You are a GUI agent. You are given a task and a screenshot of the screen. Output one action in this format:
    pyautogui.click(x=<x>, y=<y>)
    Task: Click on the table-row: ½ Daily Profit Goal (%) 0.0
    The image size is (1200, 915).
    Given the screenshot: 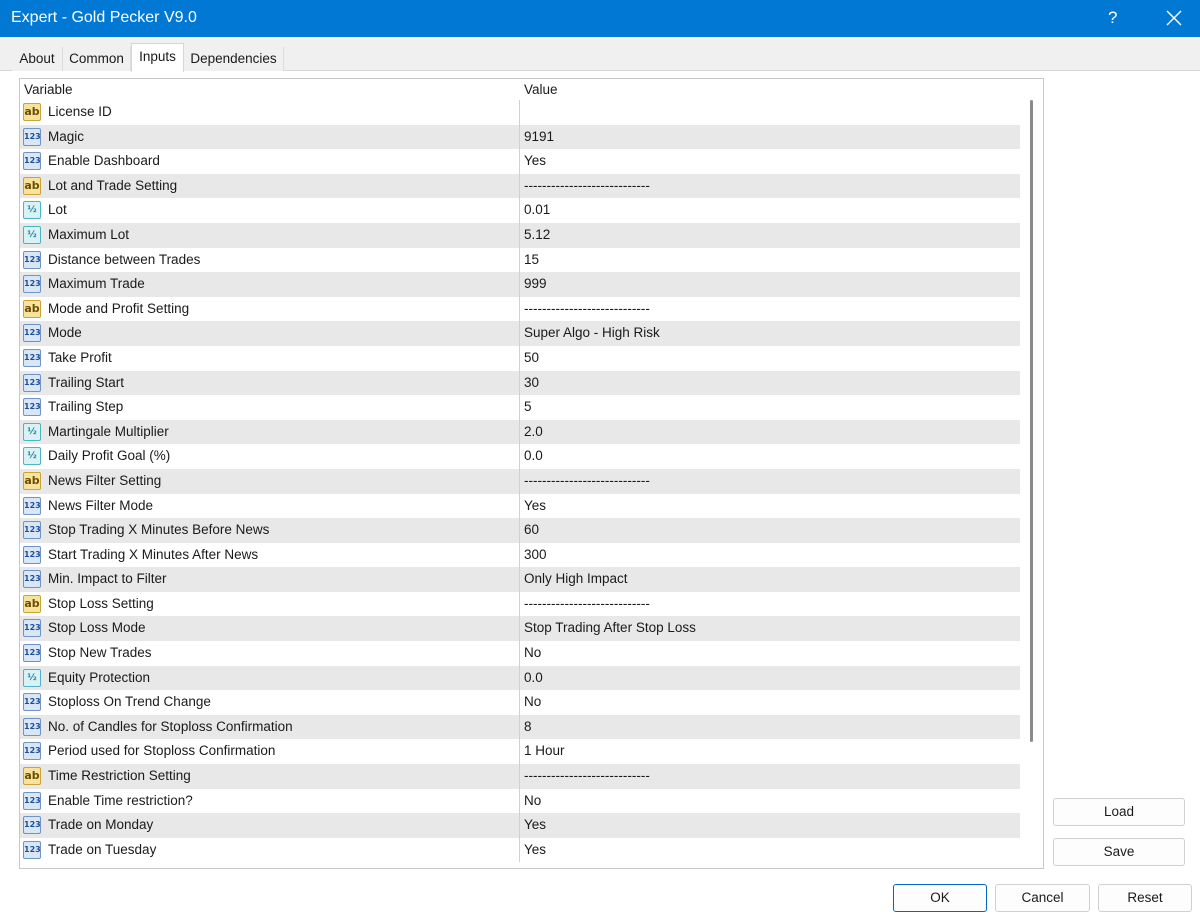 What is the action you would take?
    pyautogui.click(x=520, y=456)
    